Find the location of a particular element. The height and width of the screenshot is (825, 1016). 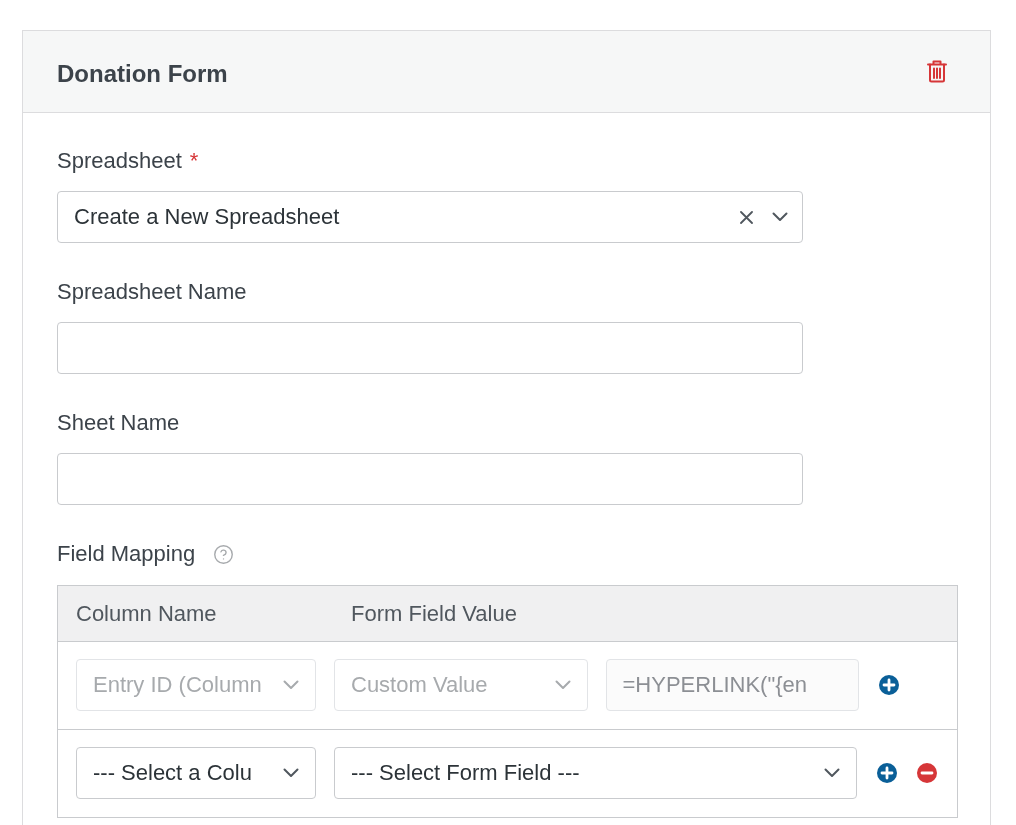

field-label: Field Mapping is located at coordinates (126, 554).